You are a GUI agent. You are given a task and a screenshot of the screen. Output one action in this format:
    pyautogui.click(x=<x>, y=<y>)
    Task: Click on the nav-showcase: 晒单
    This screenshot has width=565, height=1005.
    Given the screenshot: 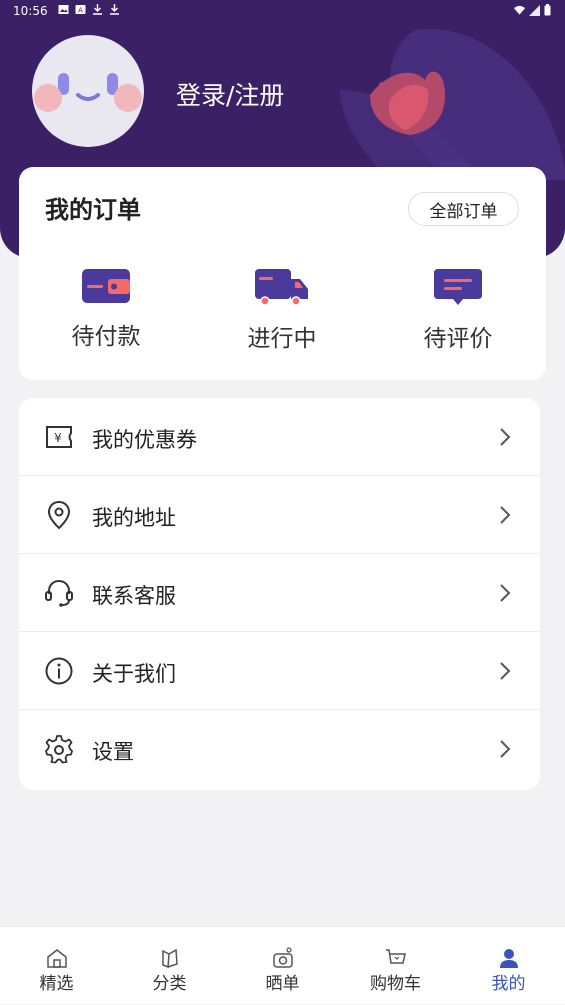 What is the action you would take?
    pyautogui.click(x=282, y=966)
    